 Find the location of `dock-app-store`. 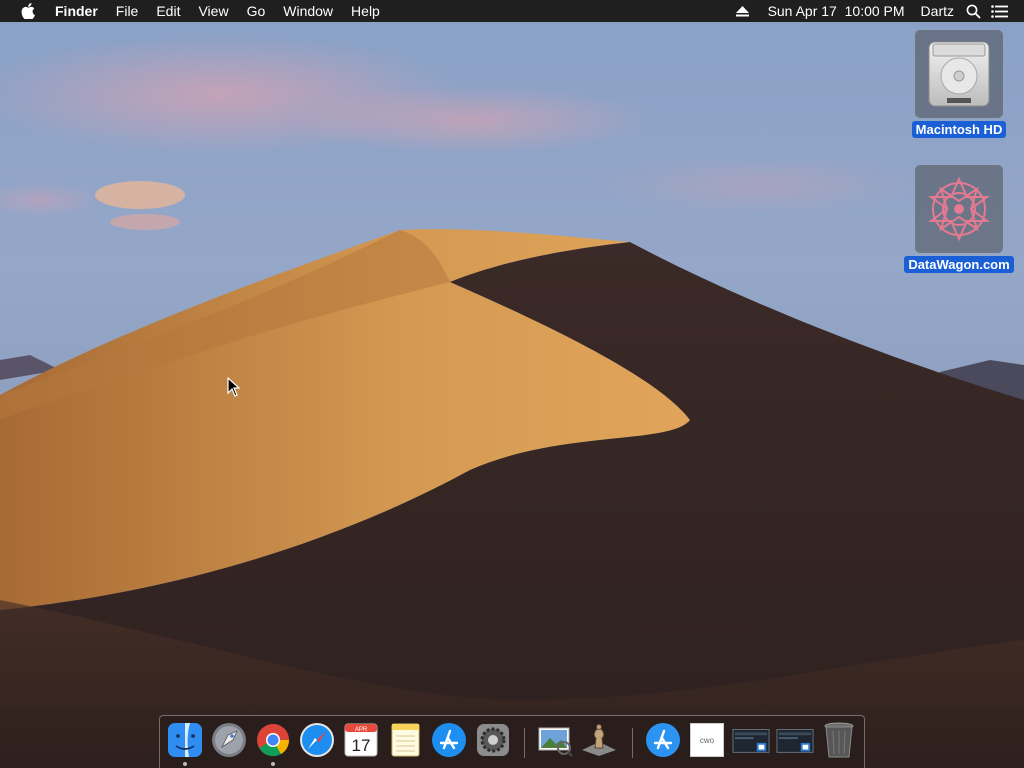

dock-app-store is located at coordinates (449, 740).